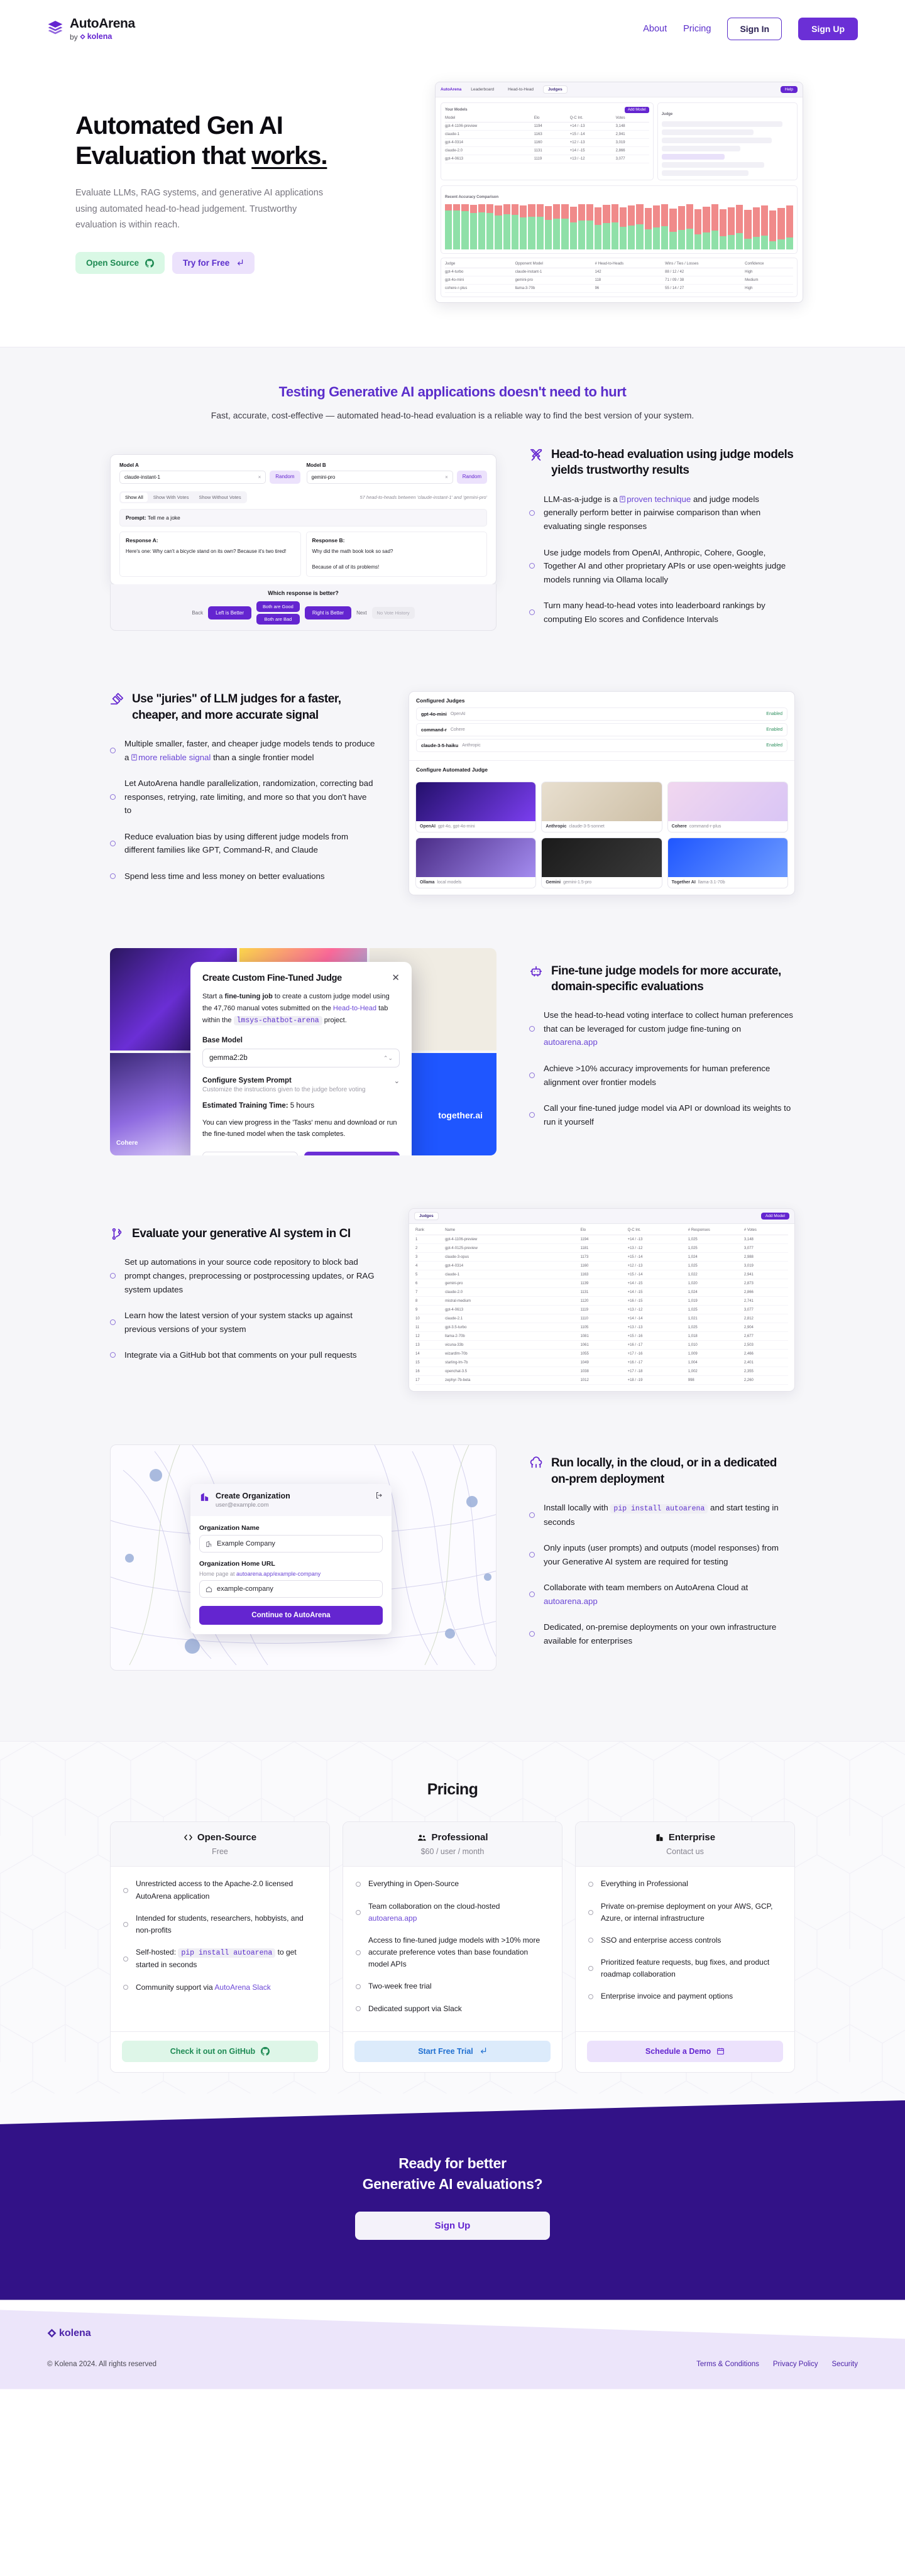 Image resolution: width=905 pixels, height=2576 pixels. I want to click on table-row: 9 gpt-4-0613 1119 +13 / -12 1,025 3,077, so click(601, 1310).